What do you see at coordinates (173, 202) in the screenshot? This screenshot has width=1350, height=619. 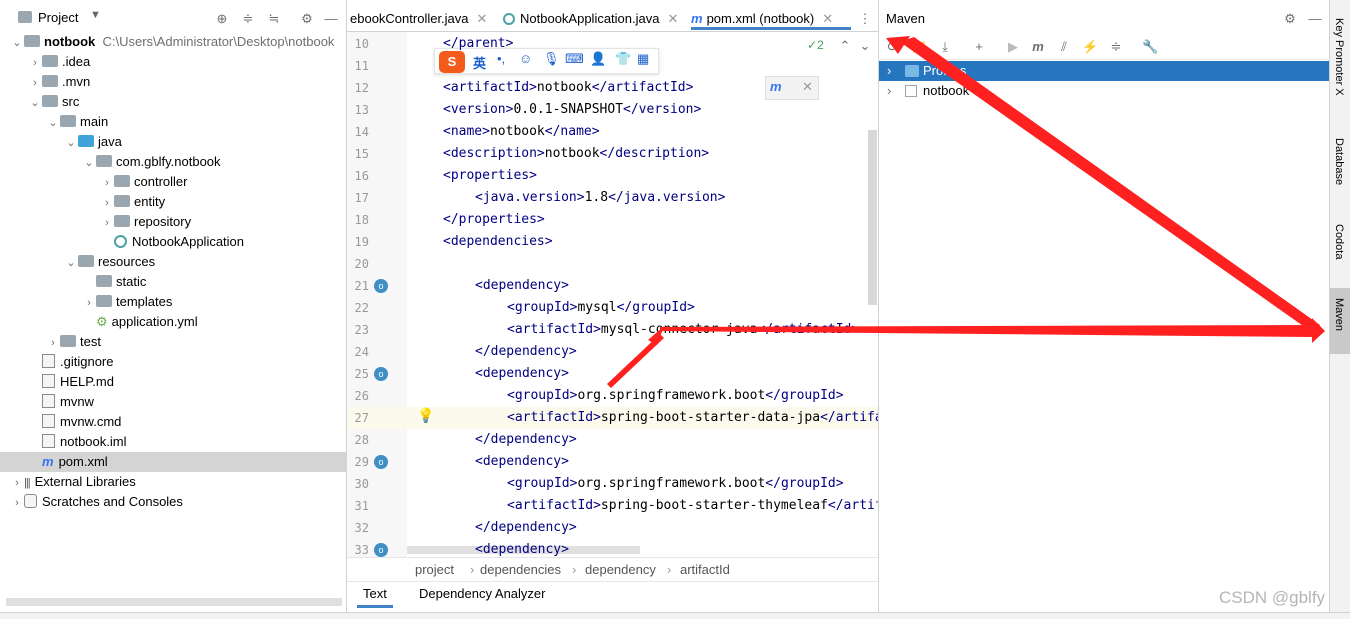 I see `tree-item: › entity` at bounding box center [173, 202].